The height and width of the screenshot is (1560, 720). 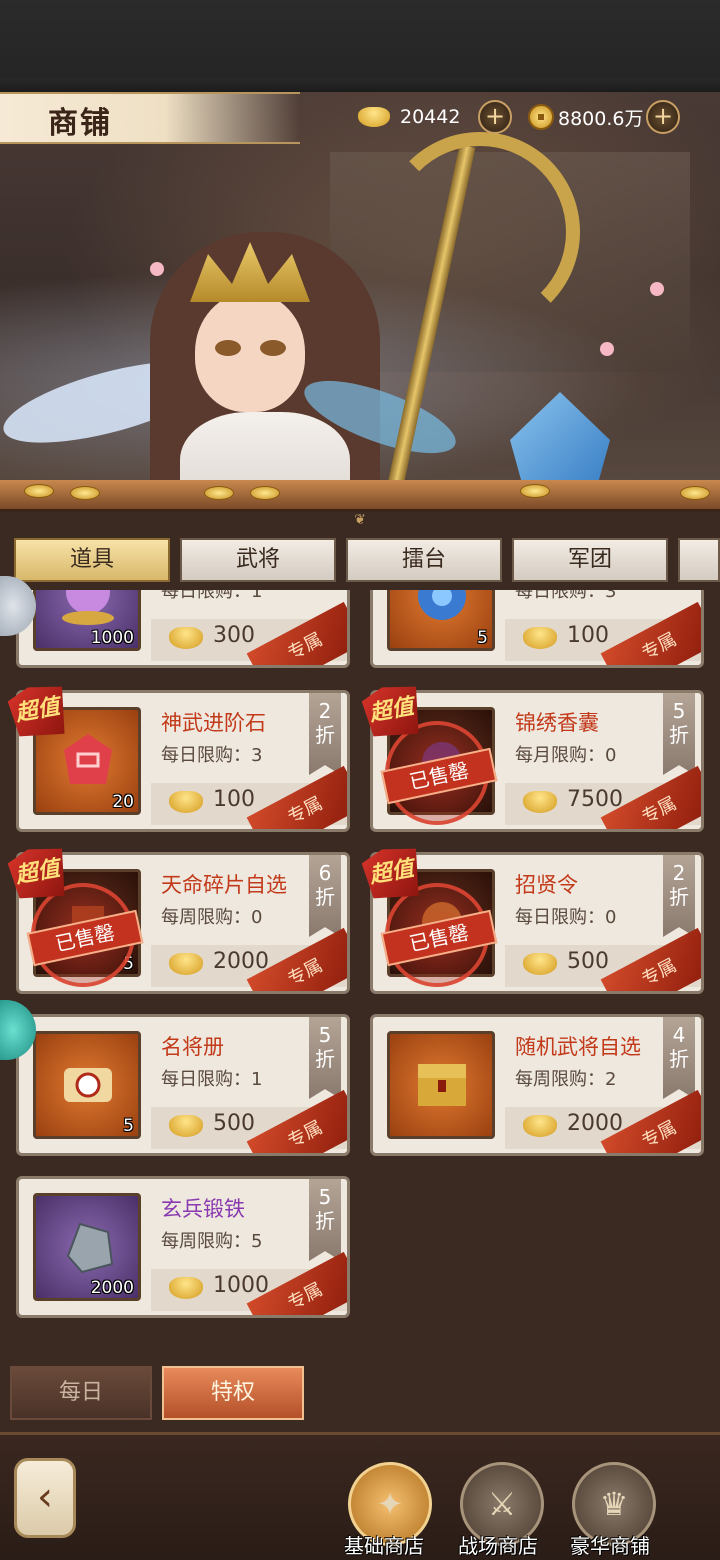 I want to click on item-name: 招贤令, so click(x=546, y=885).